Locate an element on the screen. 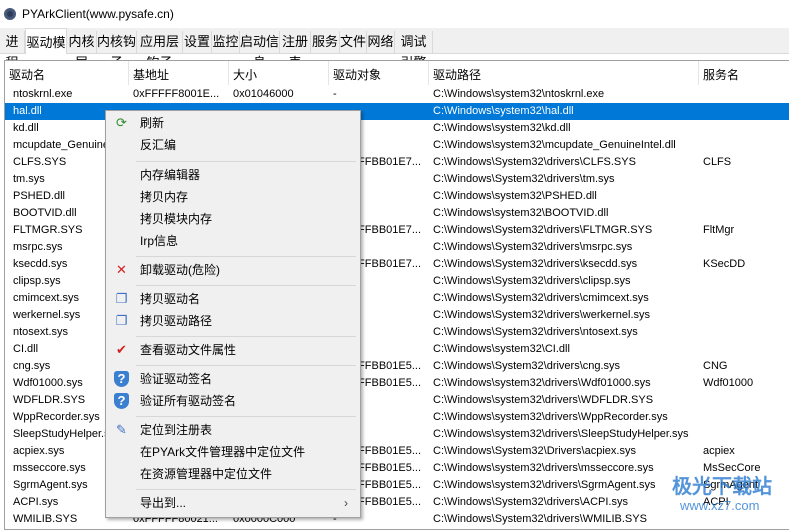 This screenshot has height=530, width=789. column-header: 驱动路径 is located at coordinates (564, 73).